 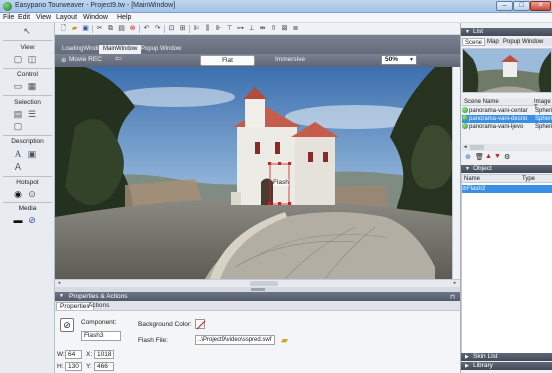 What do you see at coordinates (171, 28) in the screenshot?
I see `preview-icon: ⊡` at bounding box center [171, 28].